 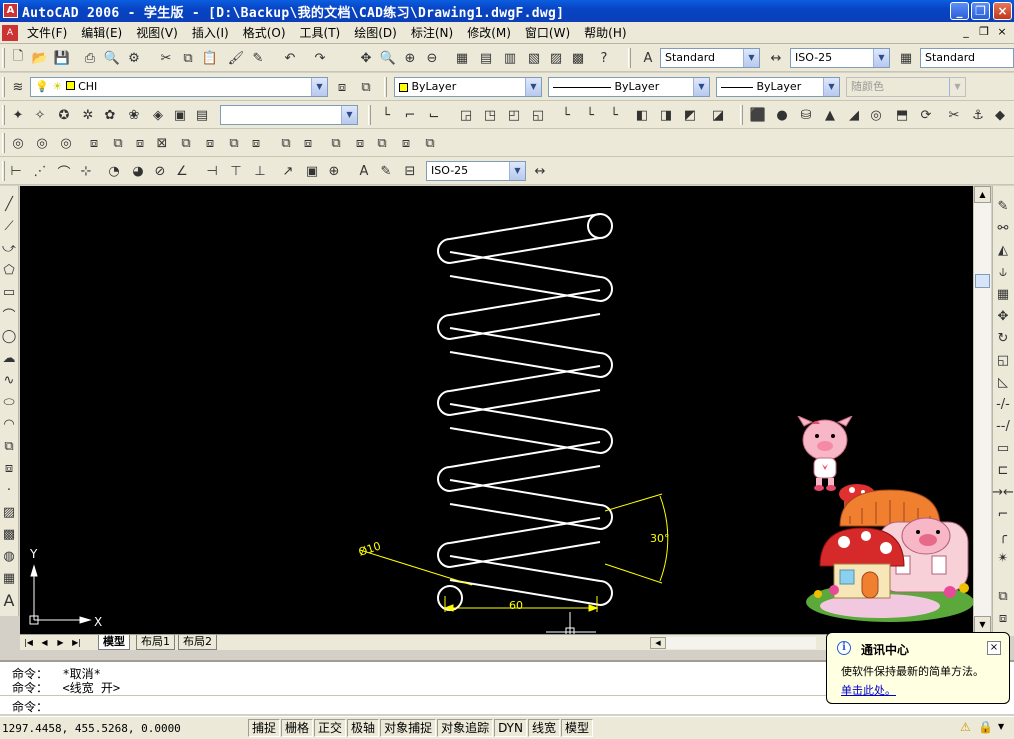 I want to click on ucs-world-icon: ⌐, so click(x=410, y=115).